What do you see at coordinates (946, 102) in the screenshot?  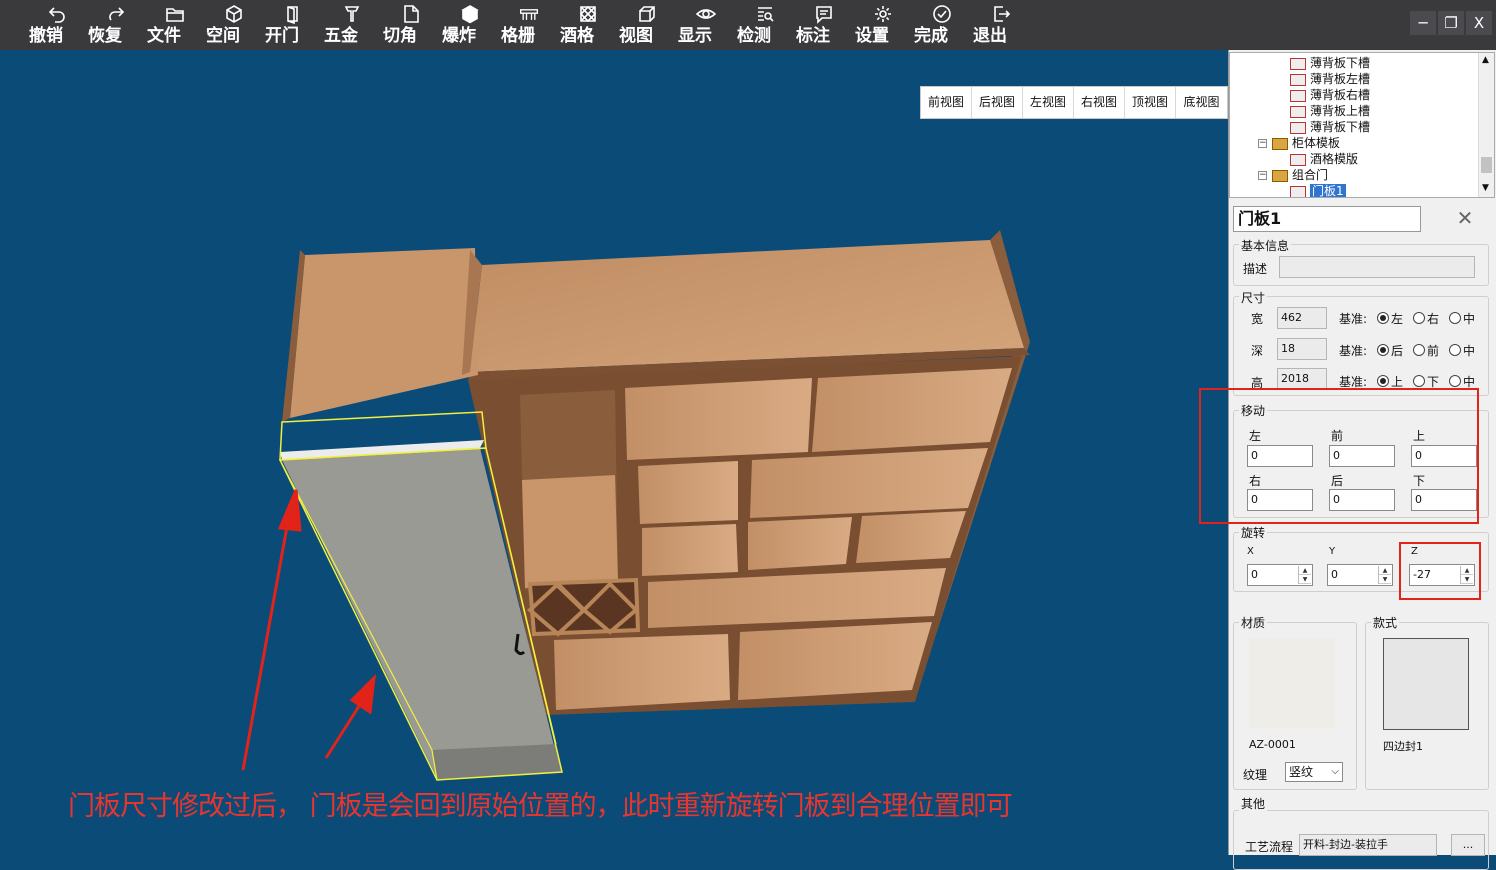 I see `front-view-button: 前视图` at bounding box center [946, 102].